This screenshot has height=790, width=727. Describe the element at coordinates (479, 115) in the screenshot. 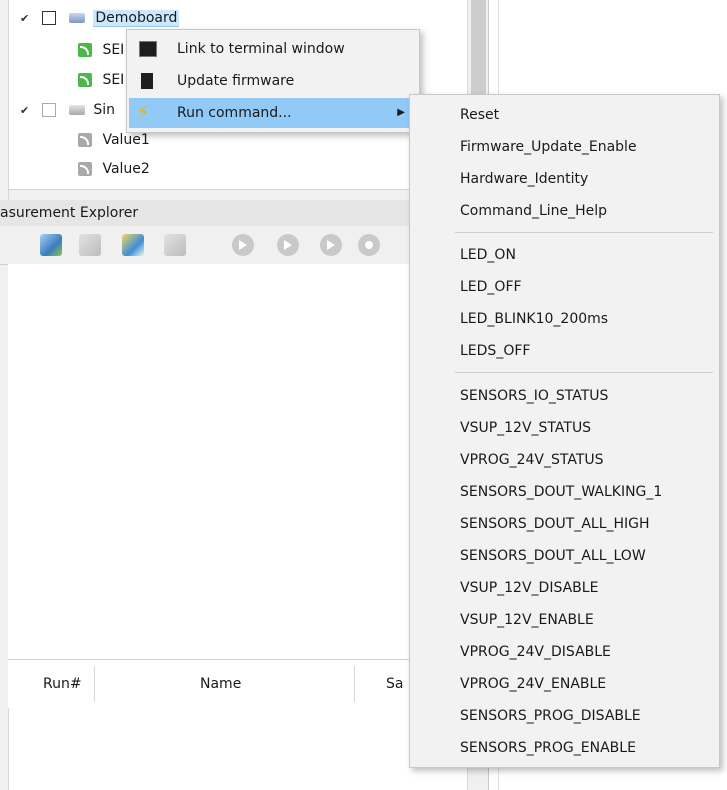

I see `menu-item-reset: Reset` at that location.